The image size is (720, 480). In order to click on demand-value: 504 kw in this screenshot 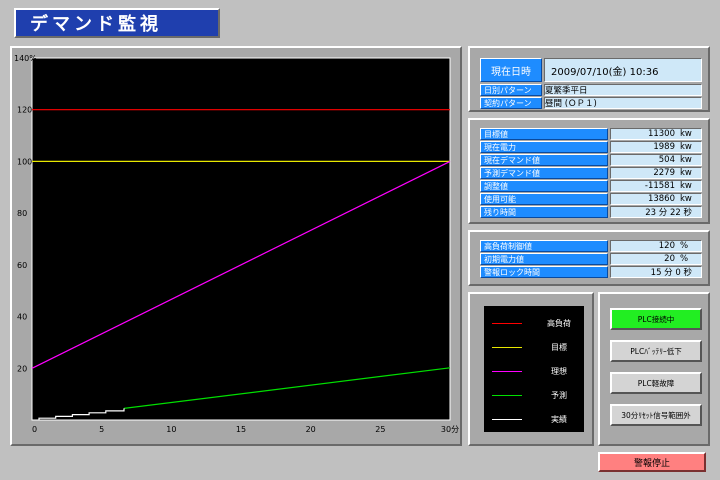, I will do `click(656, 160)`.